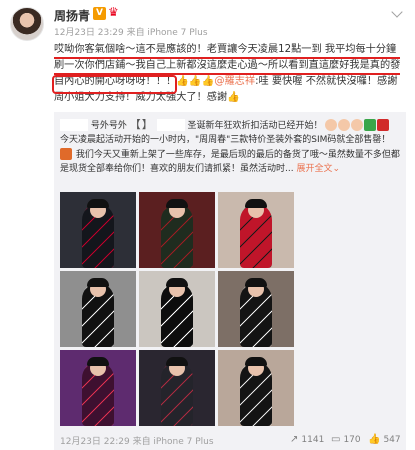 The image size is (415, 450). What do you see at coordinates (233, 97) in the screenshot?
I see `thumbs-up-emoji: 👍` at bounding box center [233, 97].